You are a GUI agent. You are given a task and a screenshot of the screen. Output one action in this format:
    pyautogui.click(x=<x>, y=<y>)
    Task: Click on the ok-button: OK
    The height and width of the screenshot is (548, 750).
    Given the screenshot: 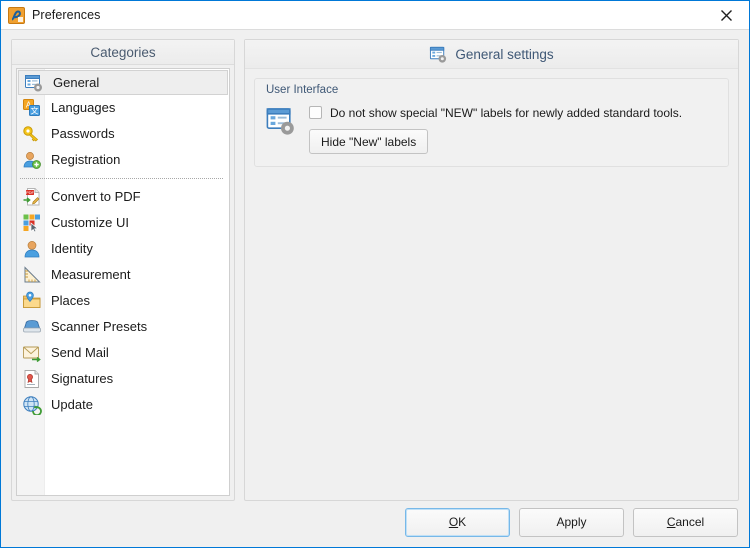 What is the action you would take?
    pyautogui.click(x=457, y=522)
    